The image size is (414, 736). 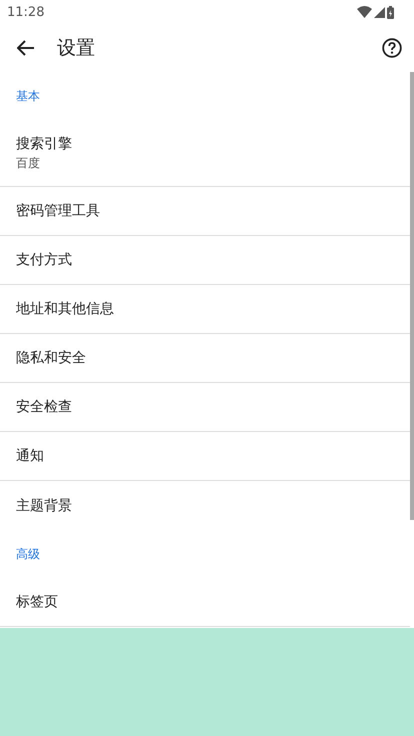 What do you see at coordinates (364, 12) in the screenshot?
I see `wifi-icon` at bounding box center [364, 12].